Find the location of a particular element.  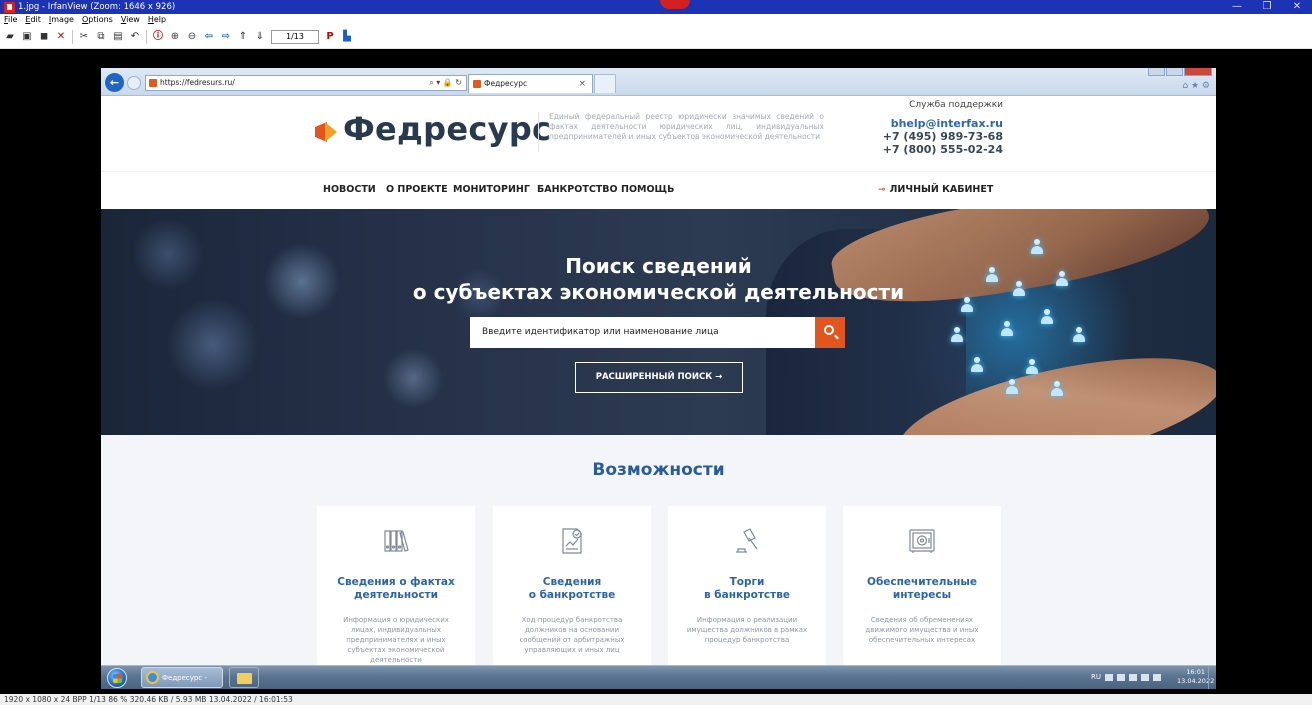

next-icon: ⇨ is located at coordinates (226, 37).